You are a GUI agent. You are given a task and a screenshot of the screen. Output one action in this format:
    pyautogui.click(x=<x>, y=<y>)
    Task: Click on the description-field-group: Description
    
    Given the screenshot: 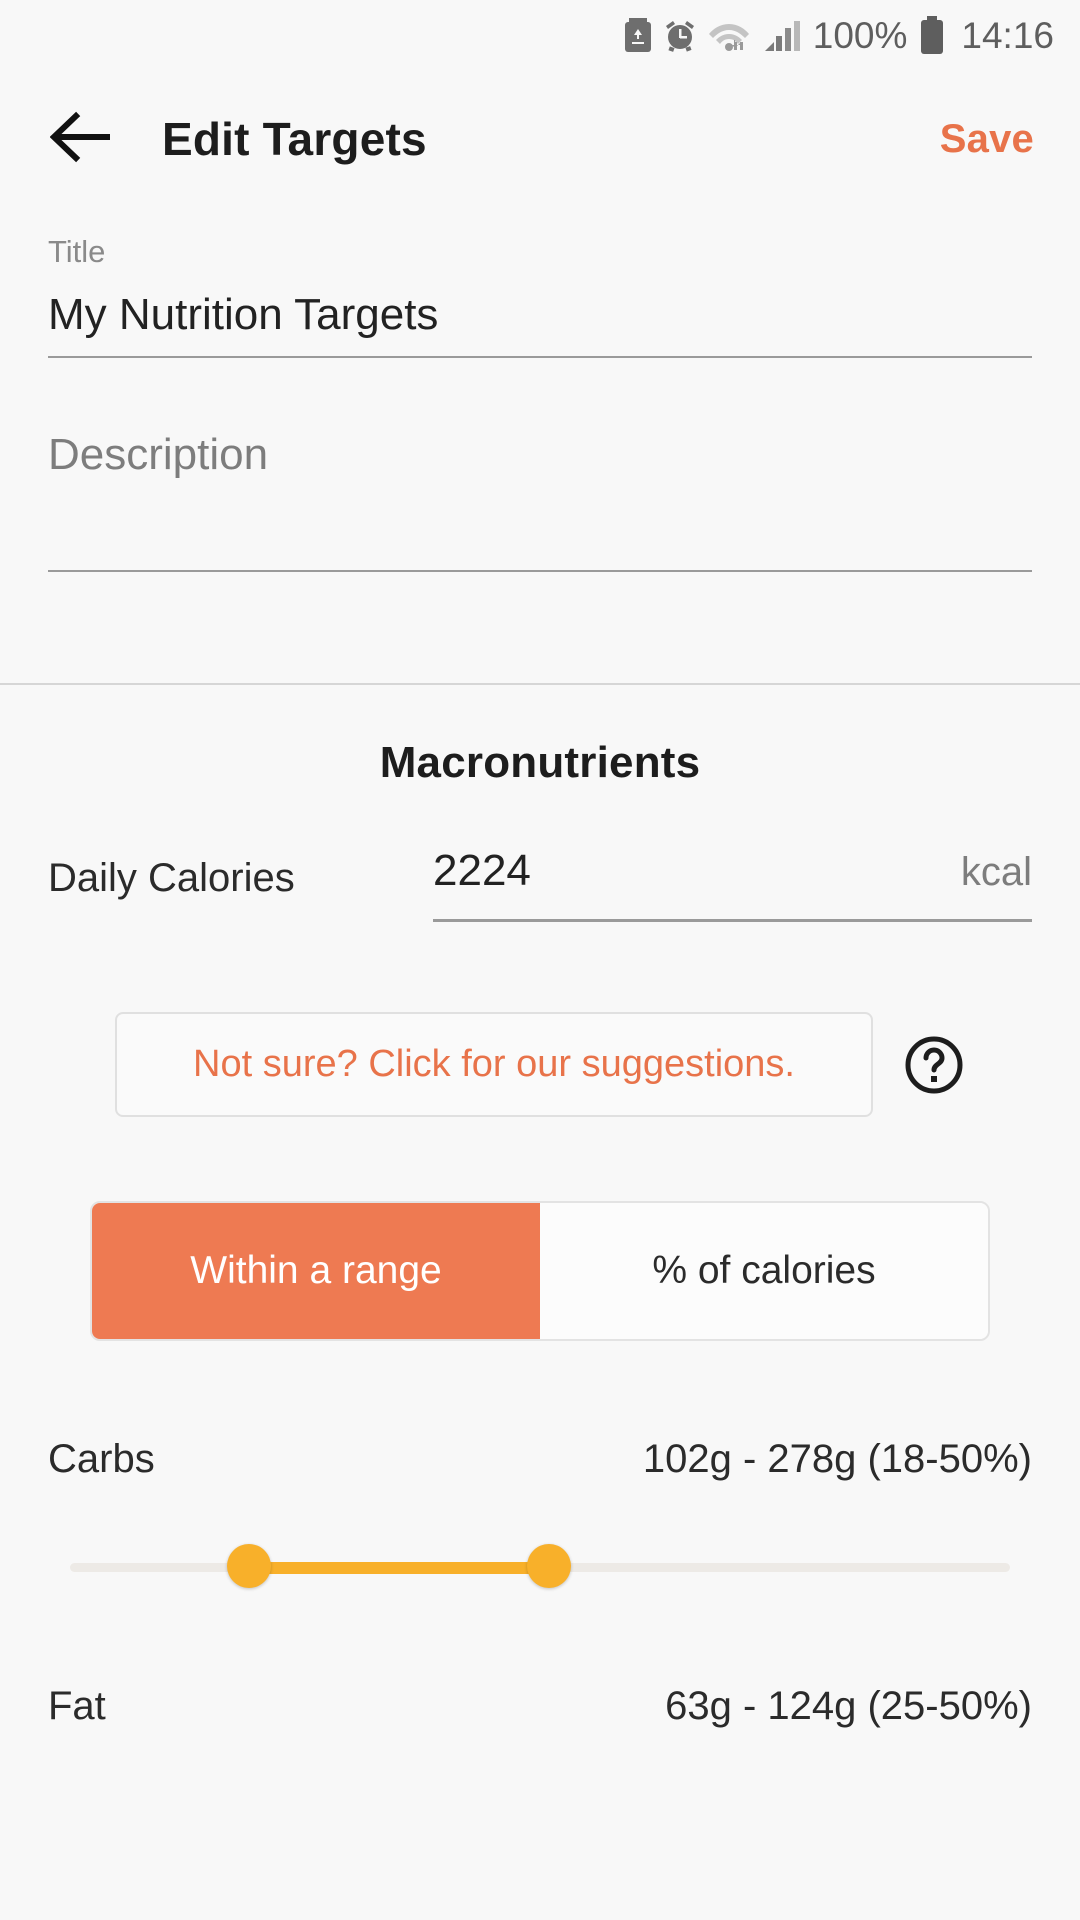 What is the action you would take?
    pyautogui.click(x=540, y=491)
    